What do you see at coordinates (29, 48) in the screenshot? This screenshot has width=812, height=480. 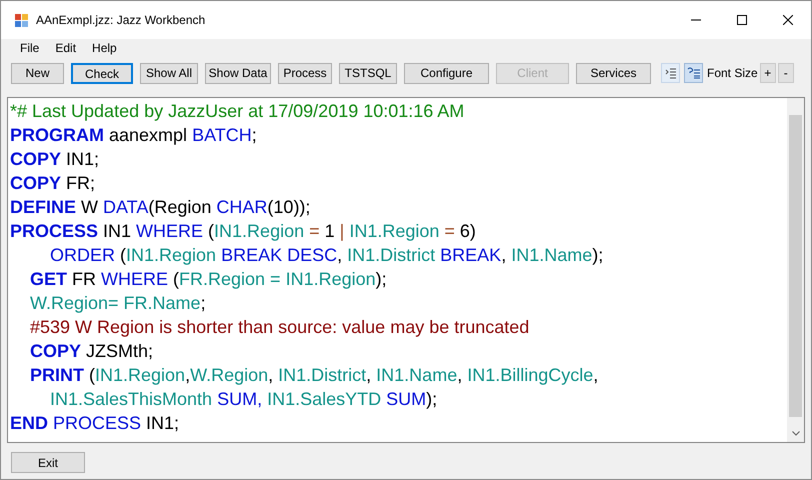 I see `menu-item: File` at bounding box center [29, 48].